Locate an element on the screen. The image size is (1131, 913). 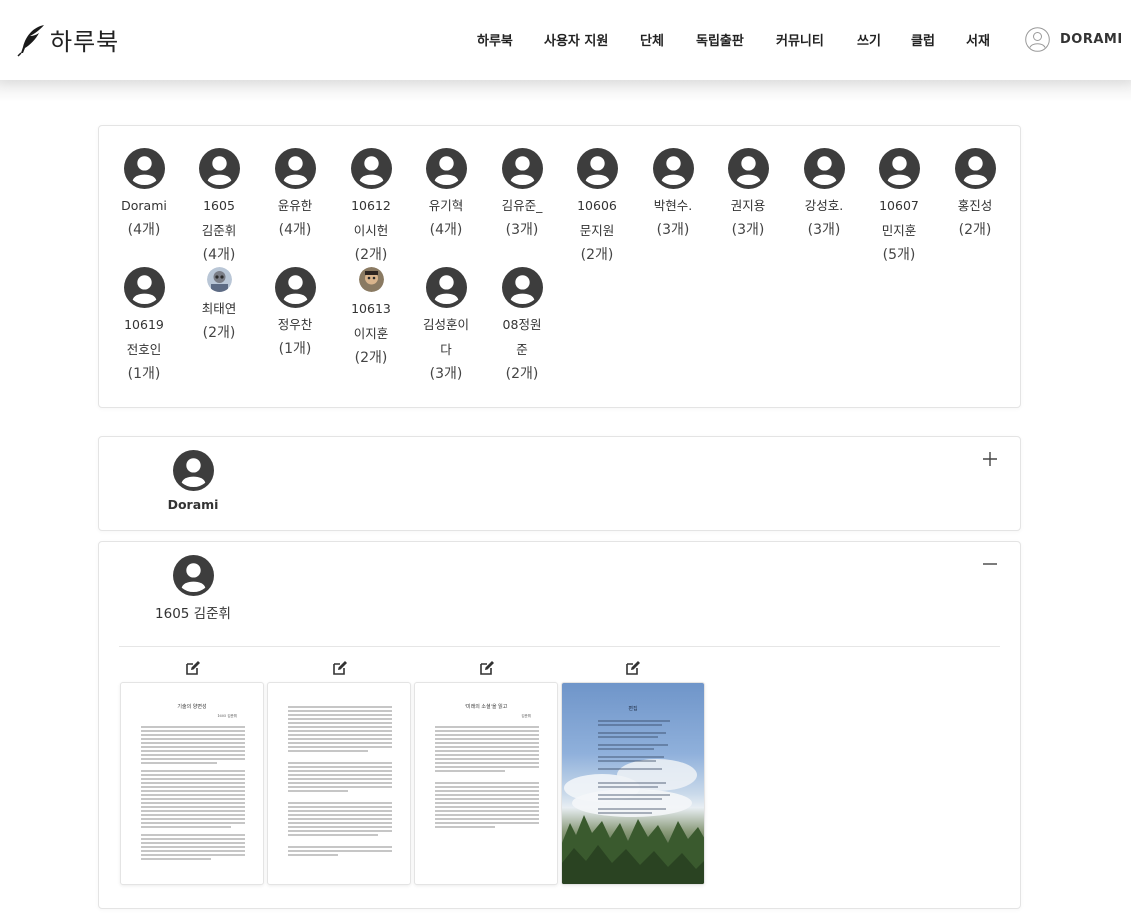
author-name: 최태연 is located at coordinates (219, 308).